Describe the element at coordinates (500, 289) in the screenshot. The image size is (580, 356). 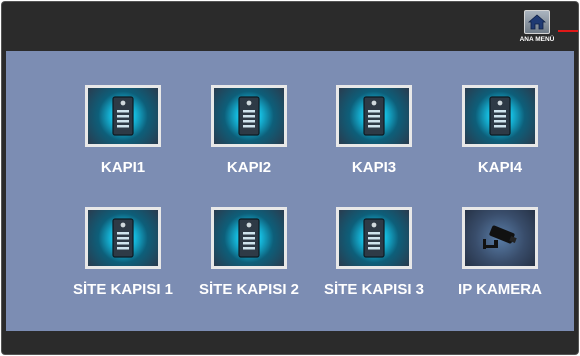
I see `tile-label: IP KAMERA` at that location.